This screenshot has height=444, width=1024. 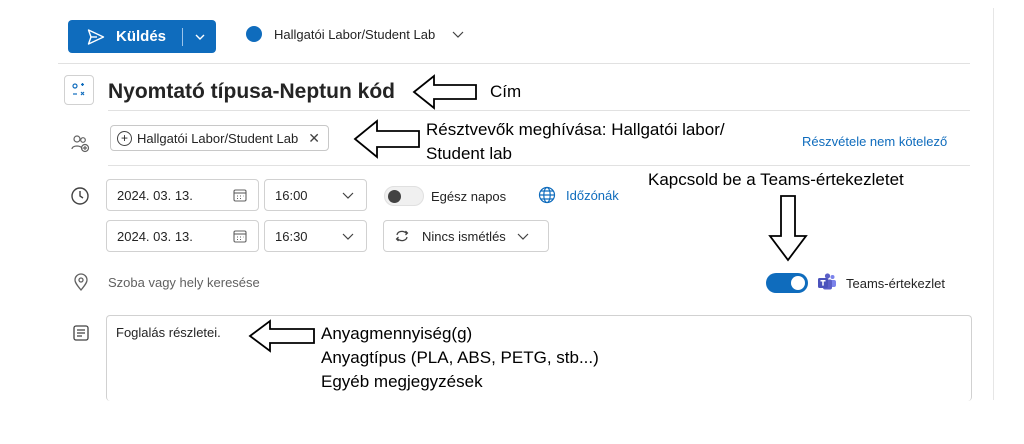 I want to click on repeat-dropdown: Nincs ismétlés, so click(x=466, y=236).